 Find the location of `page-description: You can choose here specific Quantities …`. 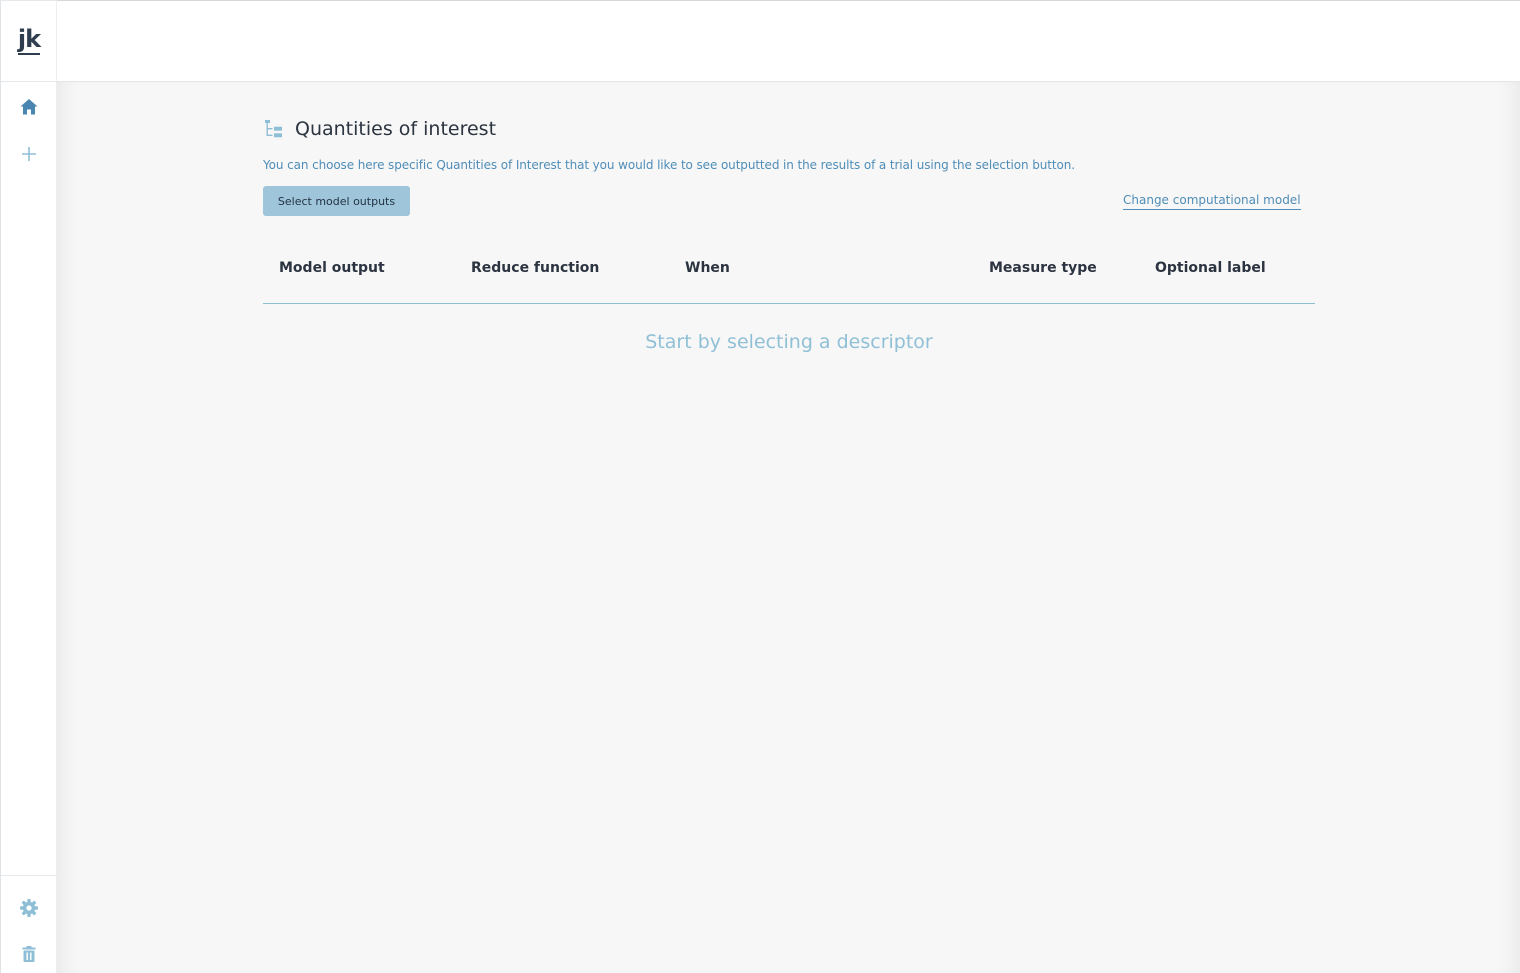

page-description: You can choose here specific Quantities … is located at coordinates (669, 165).